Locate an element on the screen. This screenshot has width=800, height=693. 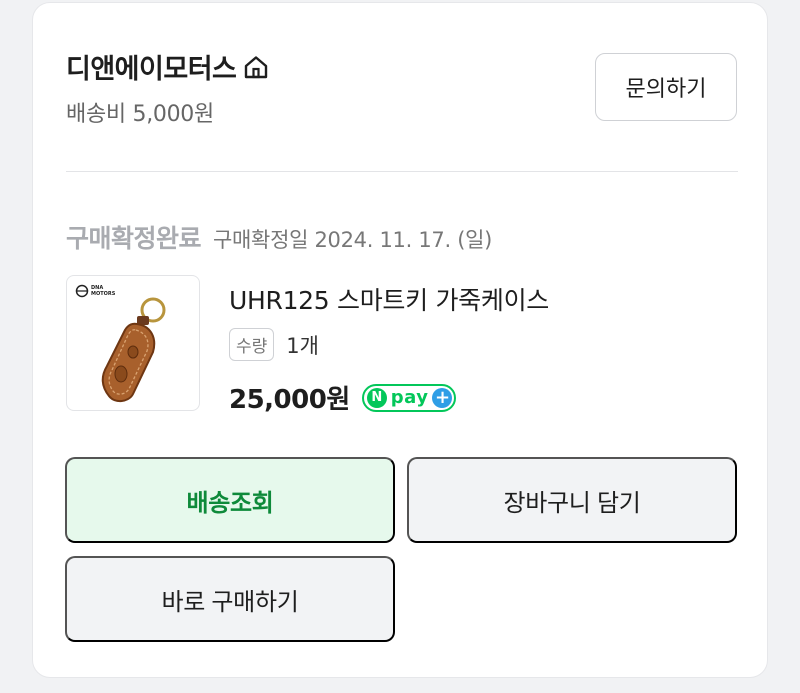
confirmed-date: 구매확정일 2024. 11. 17. (일) is located at coordinates (353, 240).